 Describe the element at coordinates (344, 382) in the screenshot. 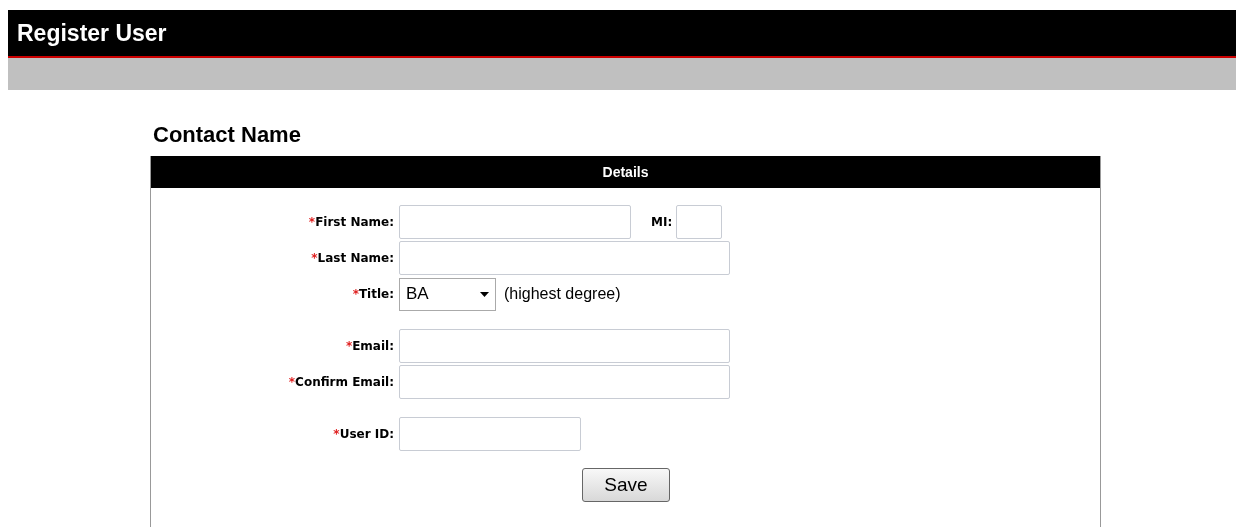

I see `field-label: Confirm Email:` at that location.